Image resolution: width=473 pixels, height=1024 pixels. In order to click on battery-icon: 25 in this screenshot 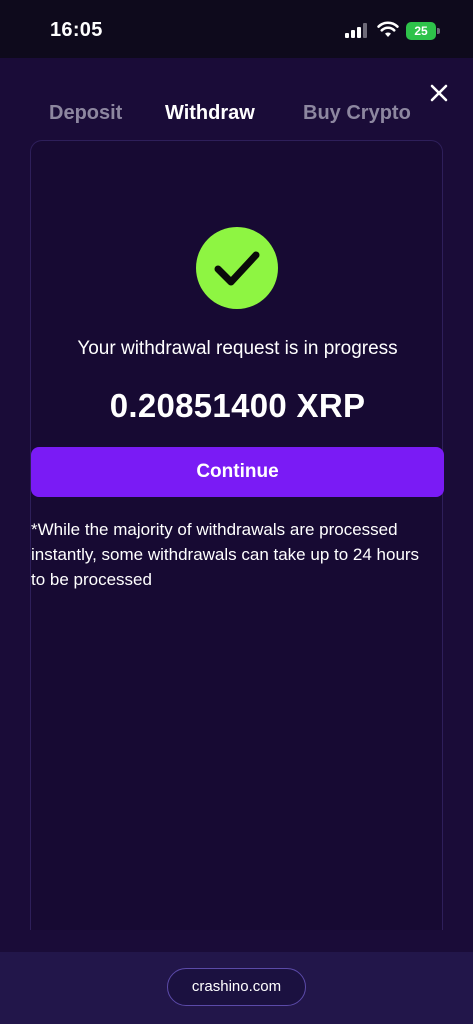, I will do `click(423, 31)`.